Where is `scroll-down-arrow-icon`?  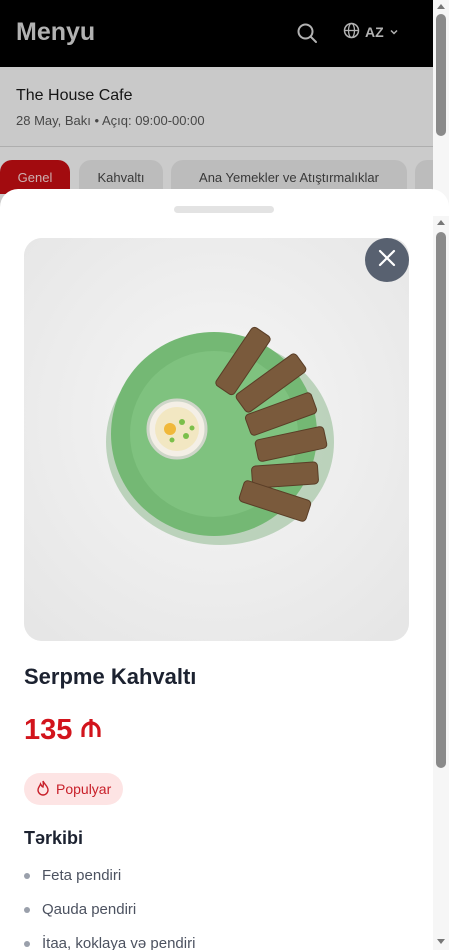
scroll-down-arrow-icon is located at coordinates (441, 941).